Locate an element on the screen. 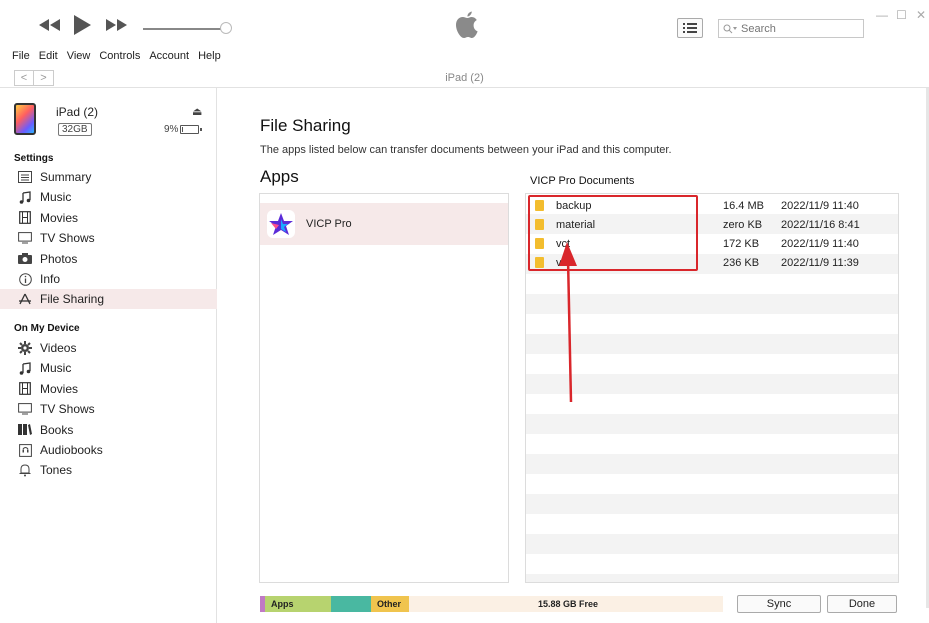 The image size is (929, 623). menu-file: File is located at coordinates (21, 58).